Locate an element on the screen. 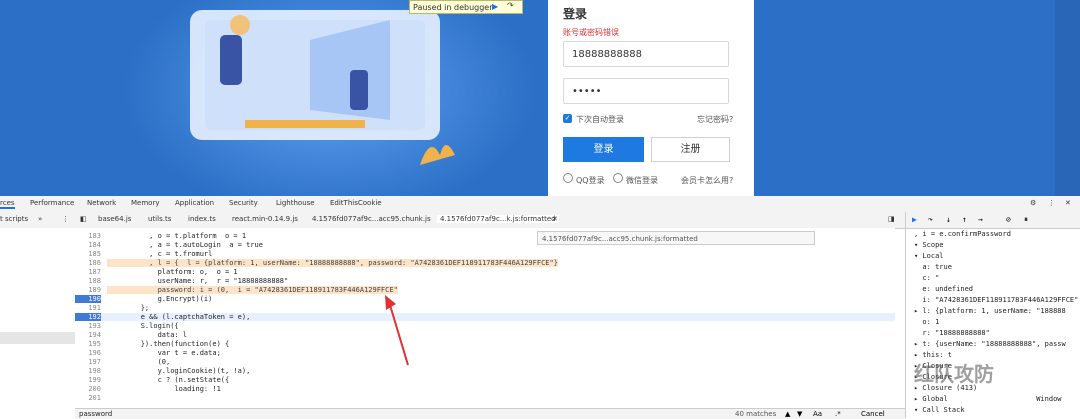 This screenshot has width=1080, height=419. line-number: 201 is located at coordinates (88, 398).